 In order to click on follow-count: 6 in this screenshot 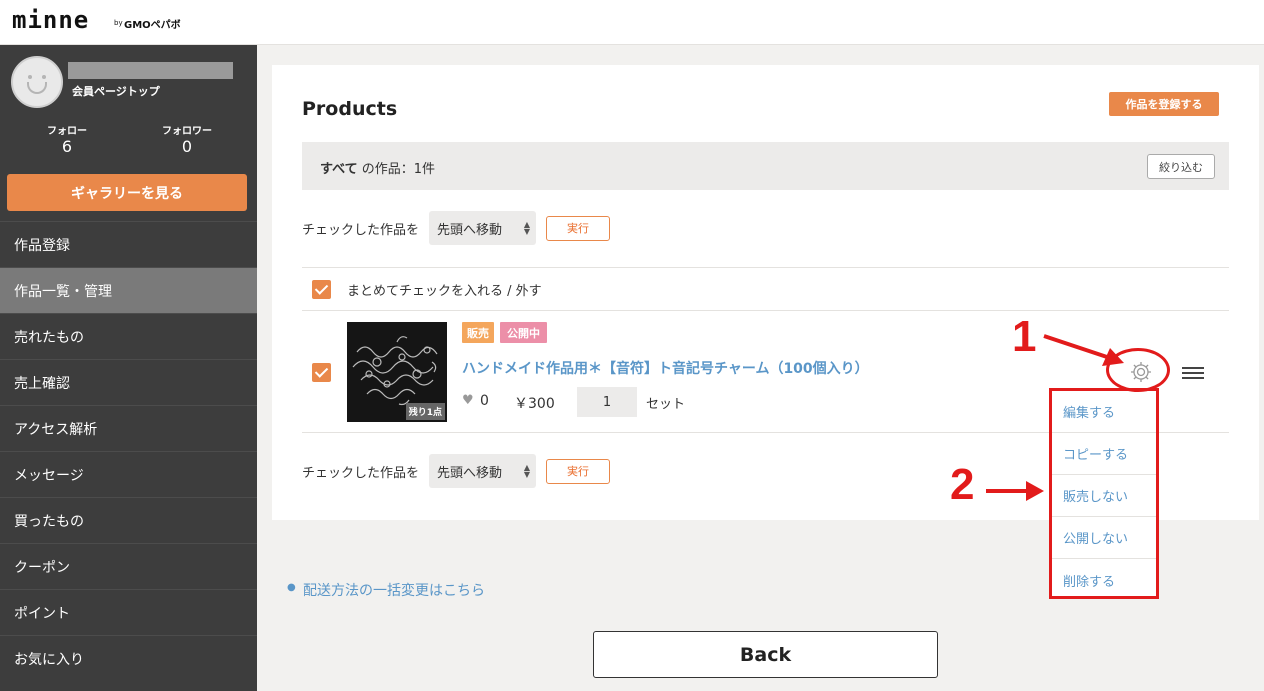, I will do `click(67, 146)`.